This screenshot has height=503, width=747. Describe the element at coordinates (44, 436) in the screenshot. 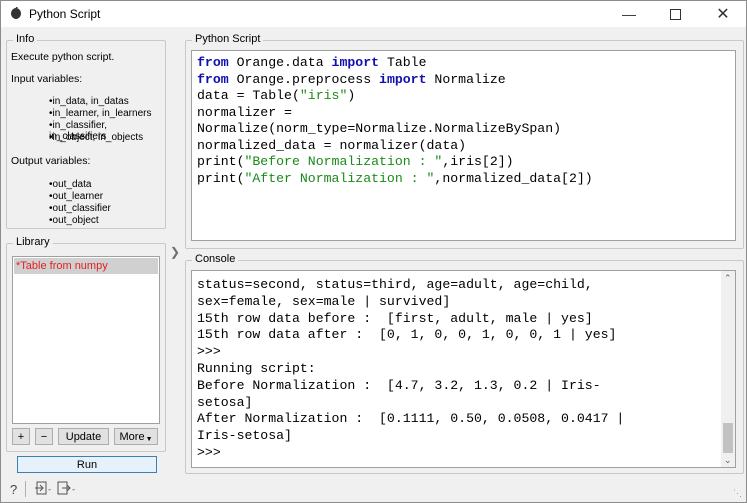

I see `remove-script-button: −` at that location.